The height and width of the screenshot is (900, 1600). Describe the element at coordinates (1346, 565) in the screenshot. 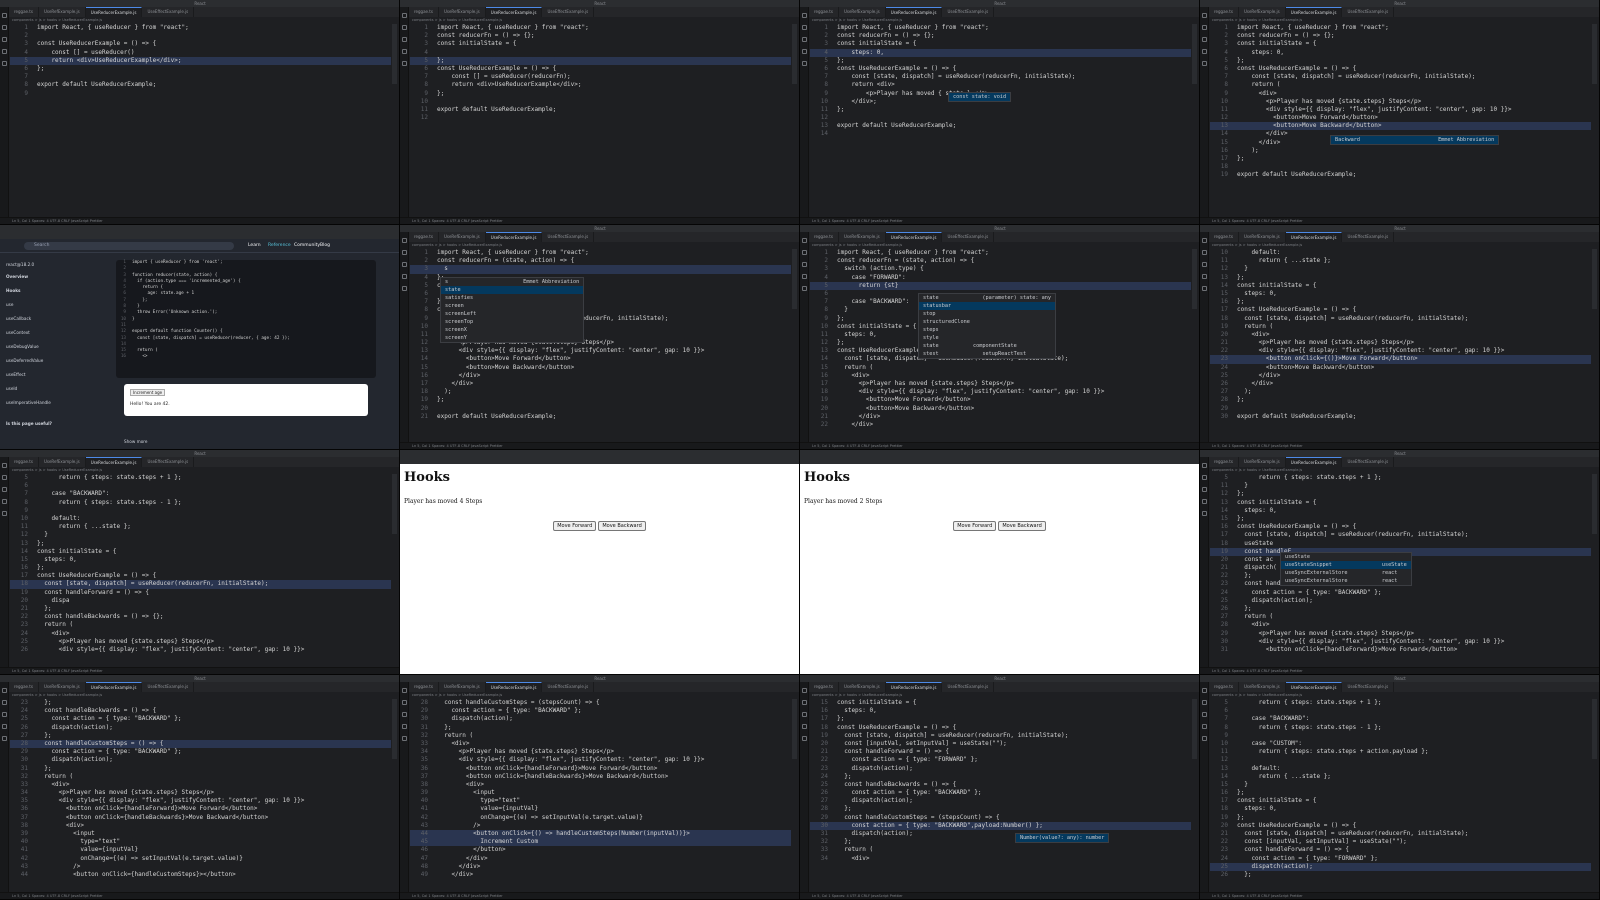

I see `suggestion-item: useStateSnippet useState` at that location.